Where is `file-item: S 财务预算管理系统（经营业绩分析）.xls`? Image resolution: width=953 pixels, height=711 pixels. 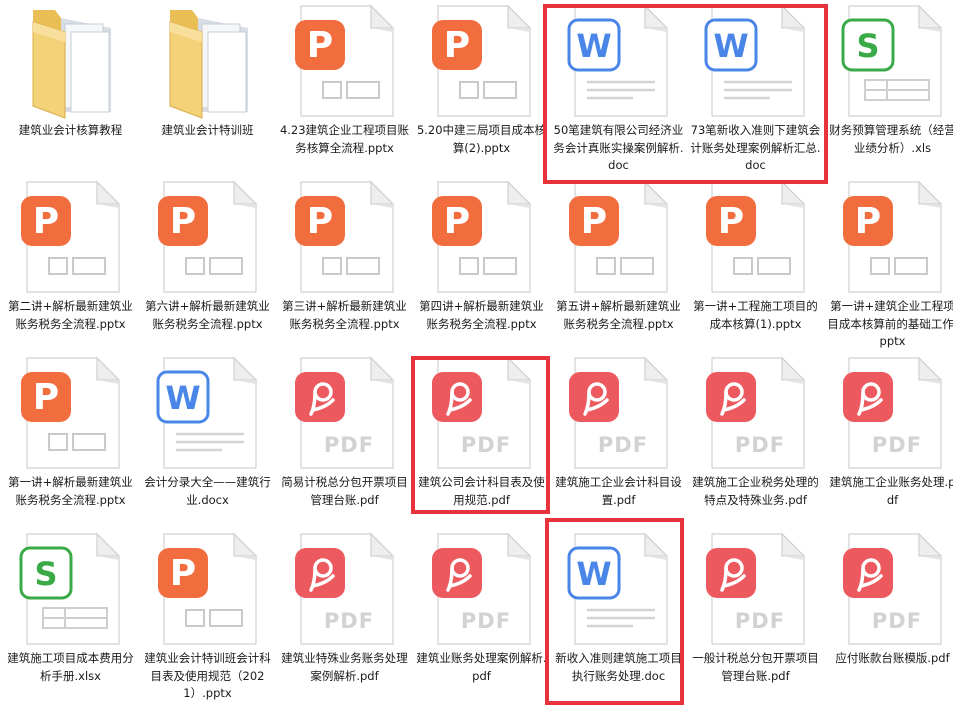 file-item: S 财务预算管理系统（经营业绩分析）.xls is located at coordinates (888, 89).